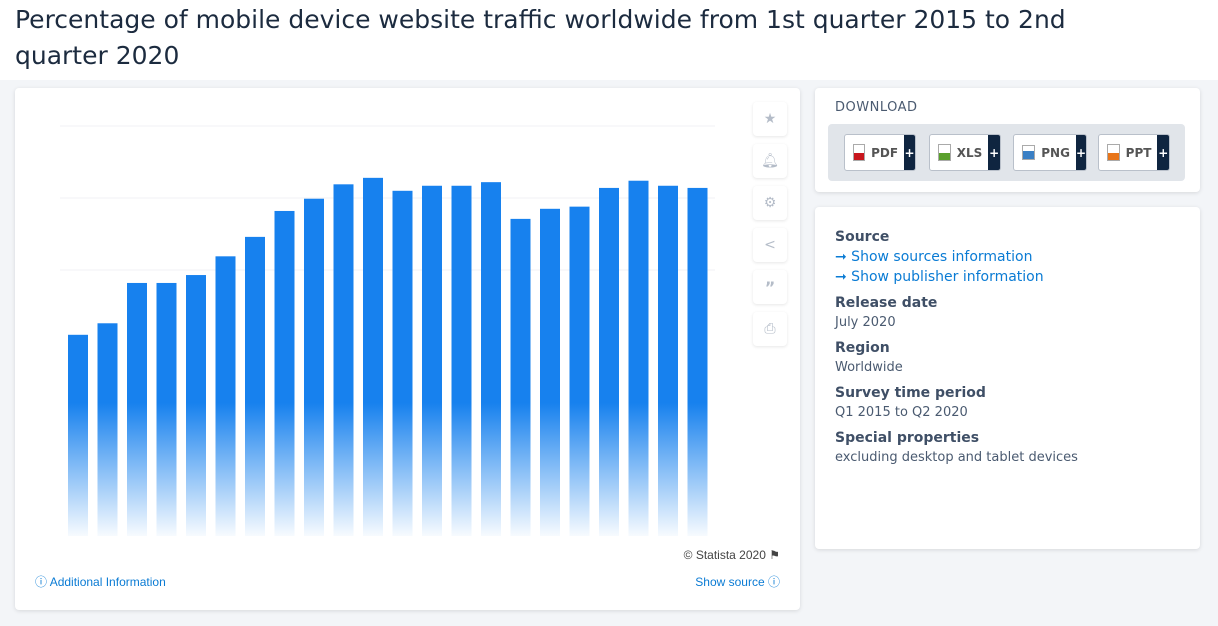 This screenshot has height=626, width=1218. Describe the element at coordinates (1055, 152) in the screenshot. I see `png-label: PNG` at that location.